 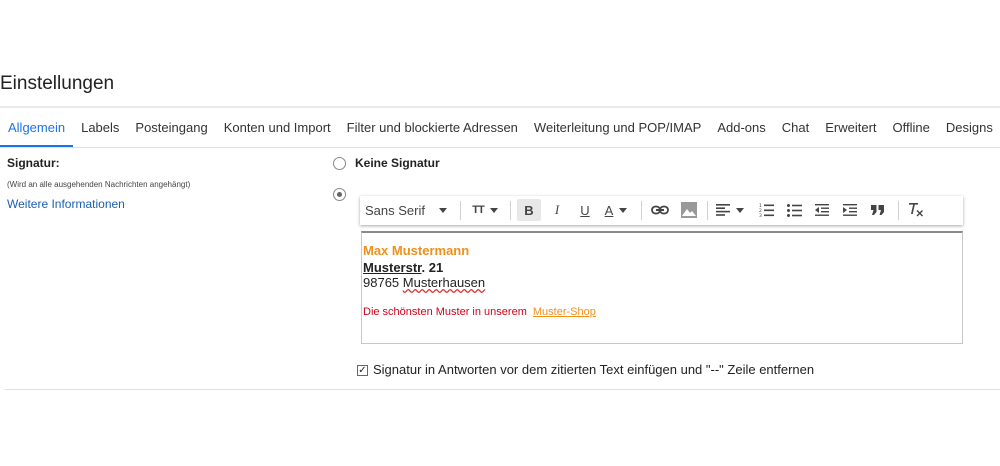 I want to click on no-signature-label: Keine Signatur, so click(x=397, y=163).